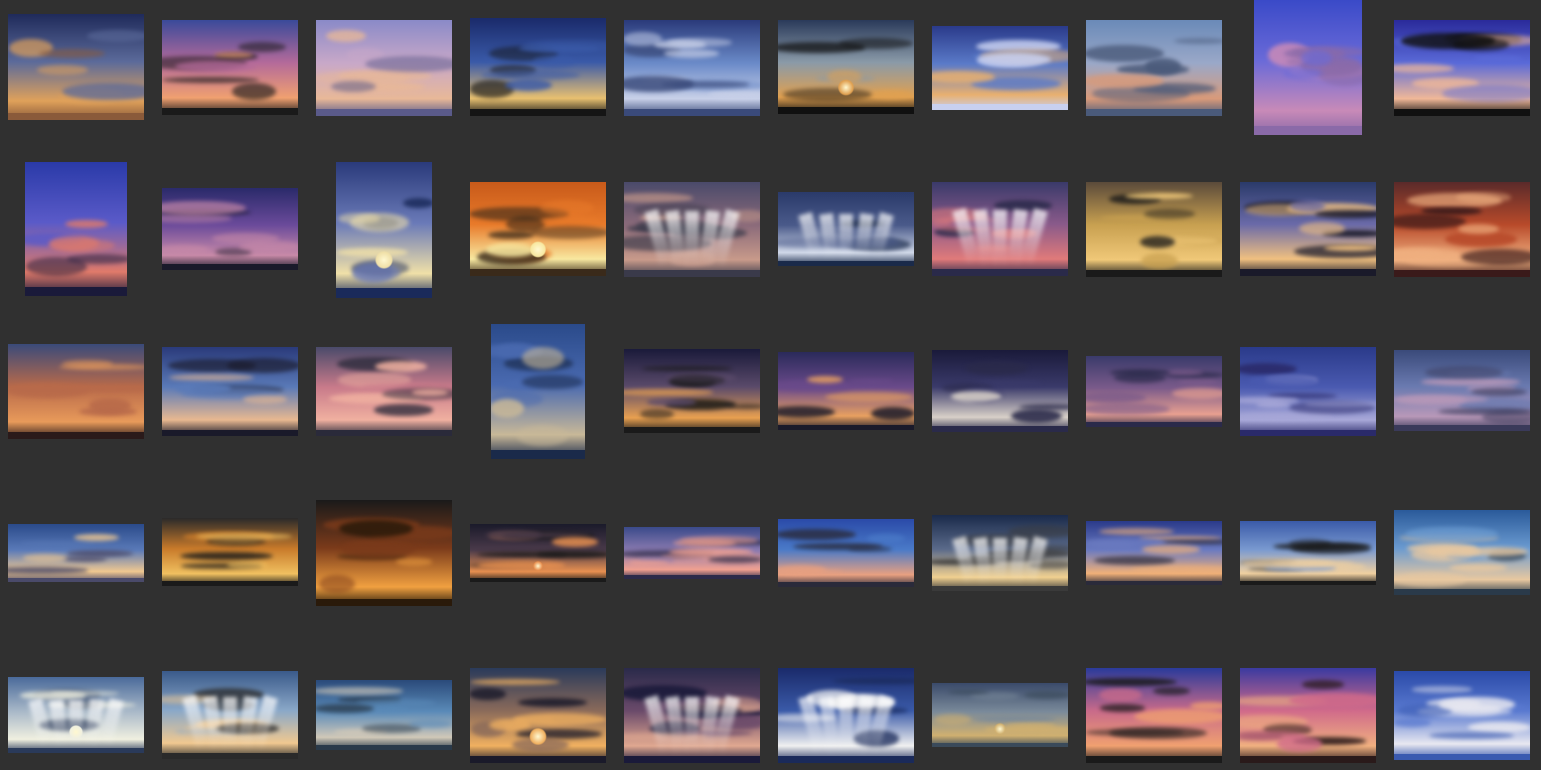 The image size is (1541, 770). What do you see at coordinates (1000, 729) in the screenshot?
I see `sun-disc` at bounding box center [1000, 729].